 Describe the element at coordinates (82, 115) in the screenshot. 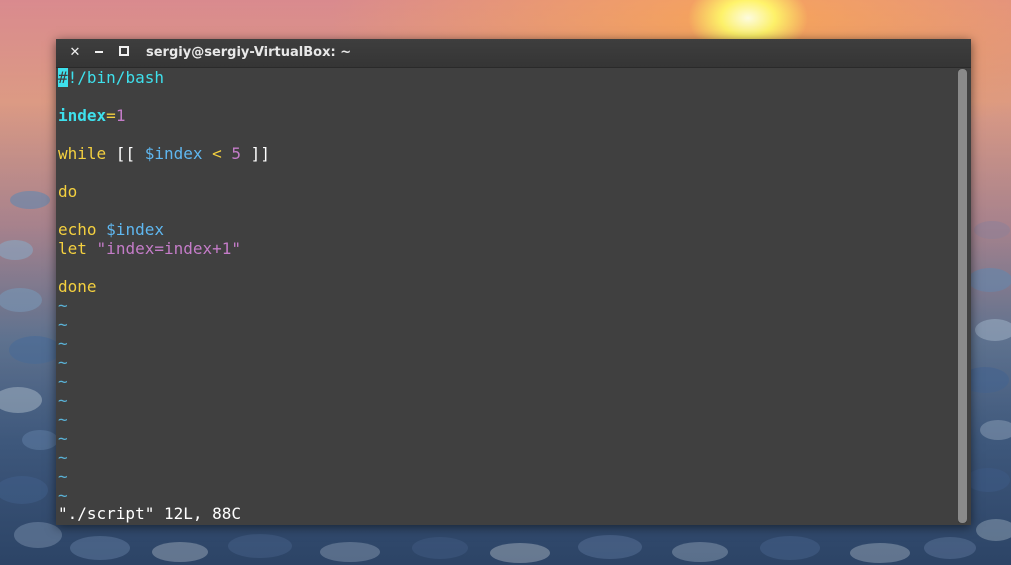

I see `variable-name: index` at that location.